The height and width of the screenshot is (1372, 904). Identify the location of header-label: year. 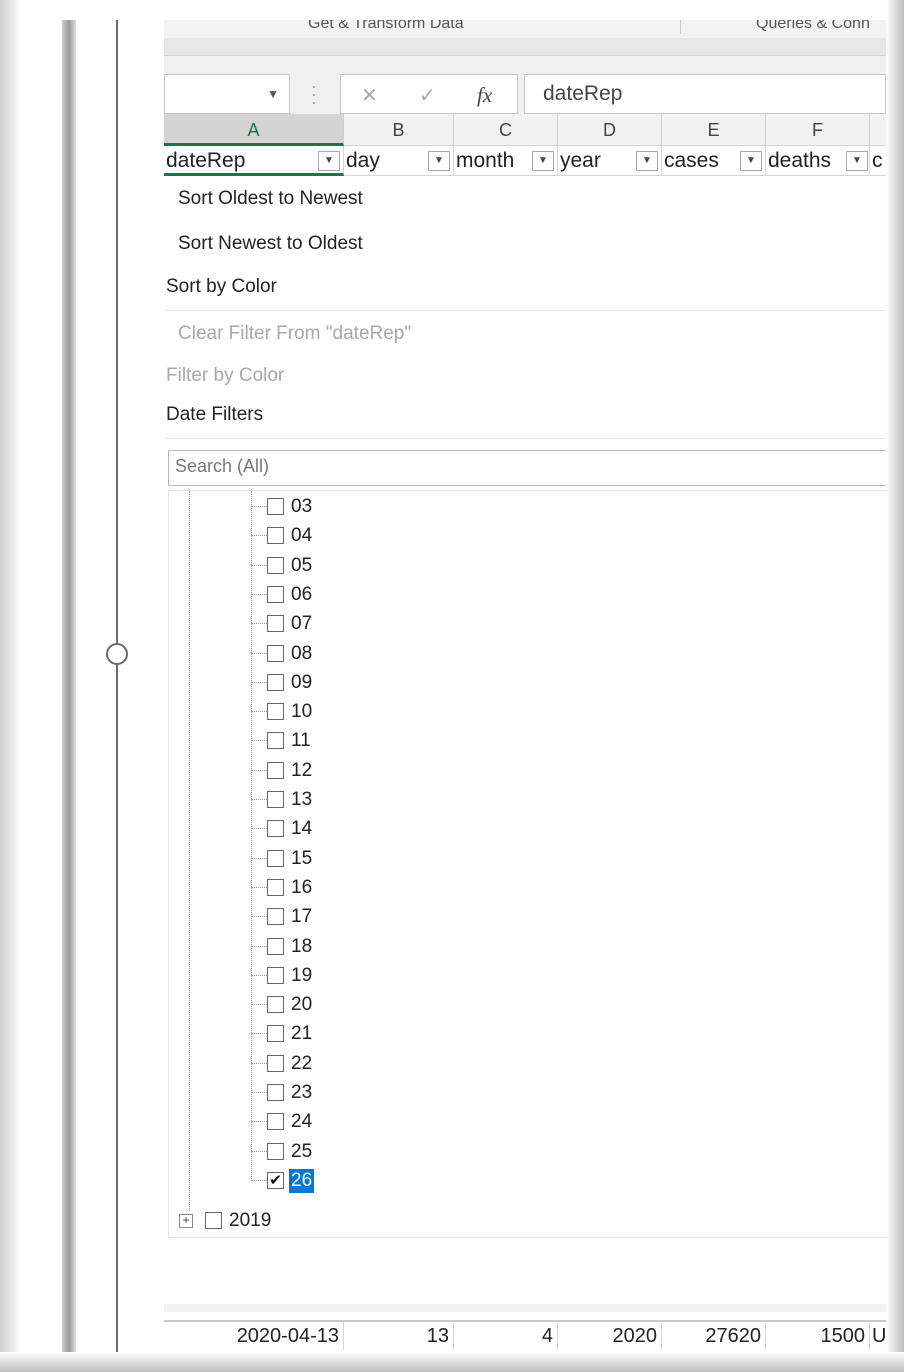
(580, 160).